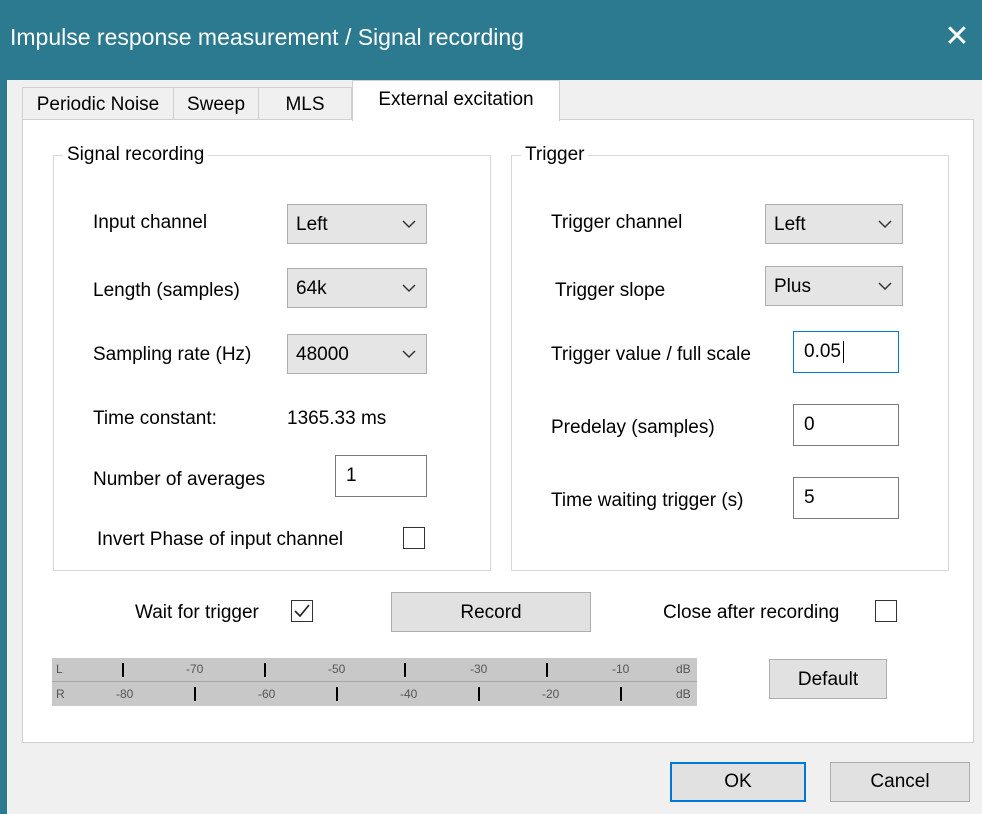 The height and width of the screenshot is (814, 982). I want to click on predelay-value: 0, so click(809, 424).